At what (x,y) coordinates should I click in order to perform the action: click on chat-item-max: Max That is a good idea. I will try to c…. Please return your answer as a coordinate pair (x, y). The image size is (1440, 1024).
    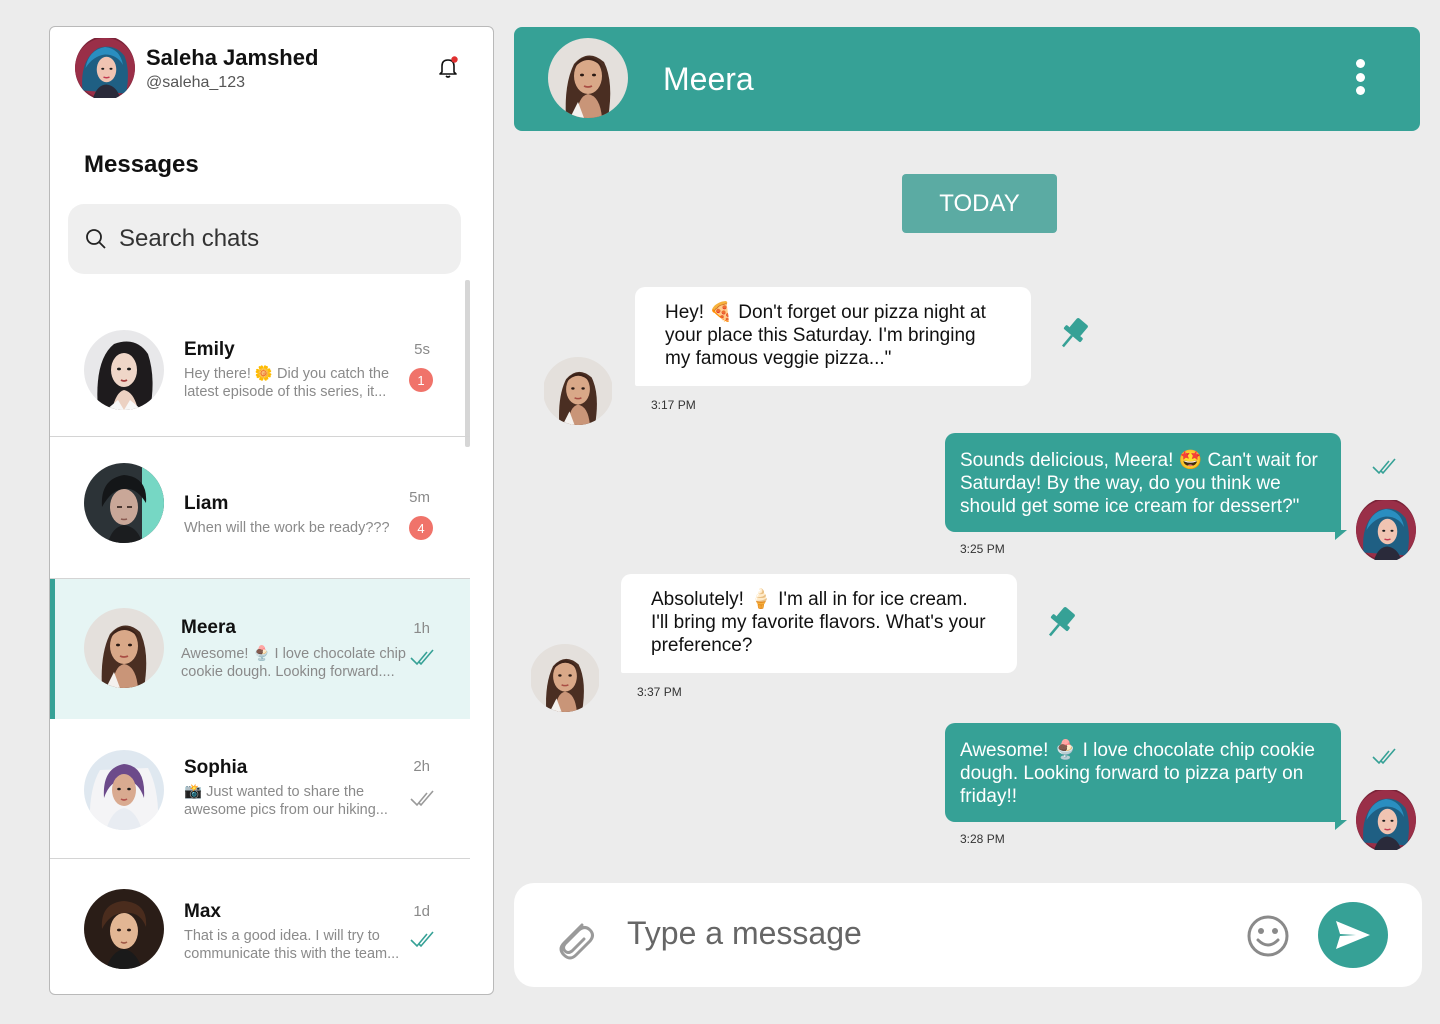
    Looking at the image, I should click on (260, 927).